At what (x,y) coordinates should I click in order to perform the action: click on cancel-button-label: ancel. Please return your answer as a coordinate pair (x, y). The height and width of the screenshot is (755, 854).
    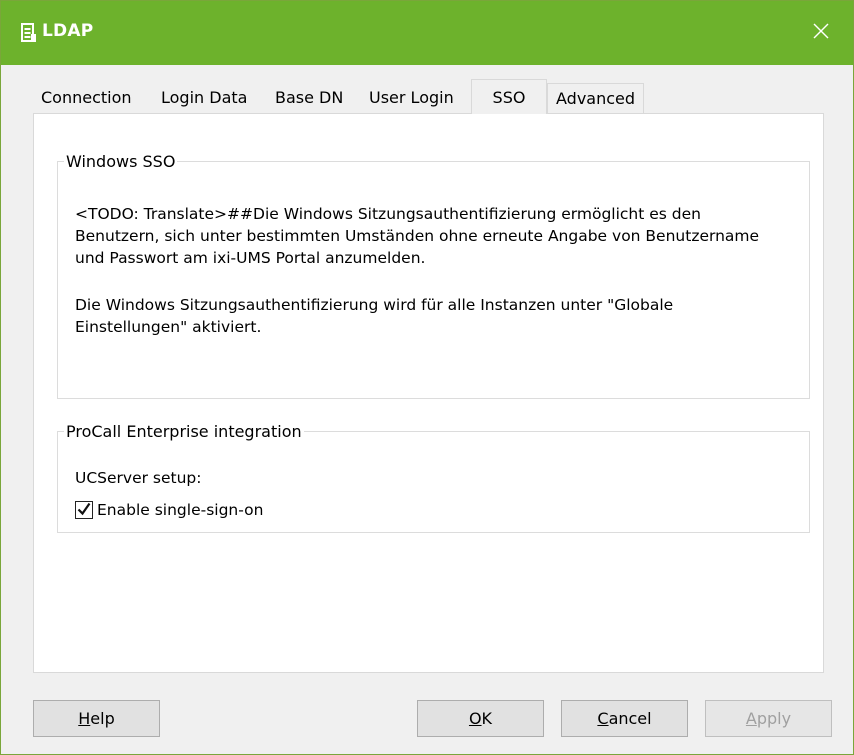
    Looking at the image, I should click on (630, 718).